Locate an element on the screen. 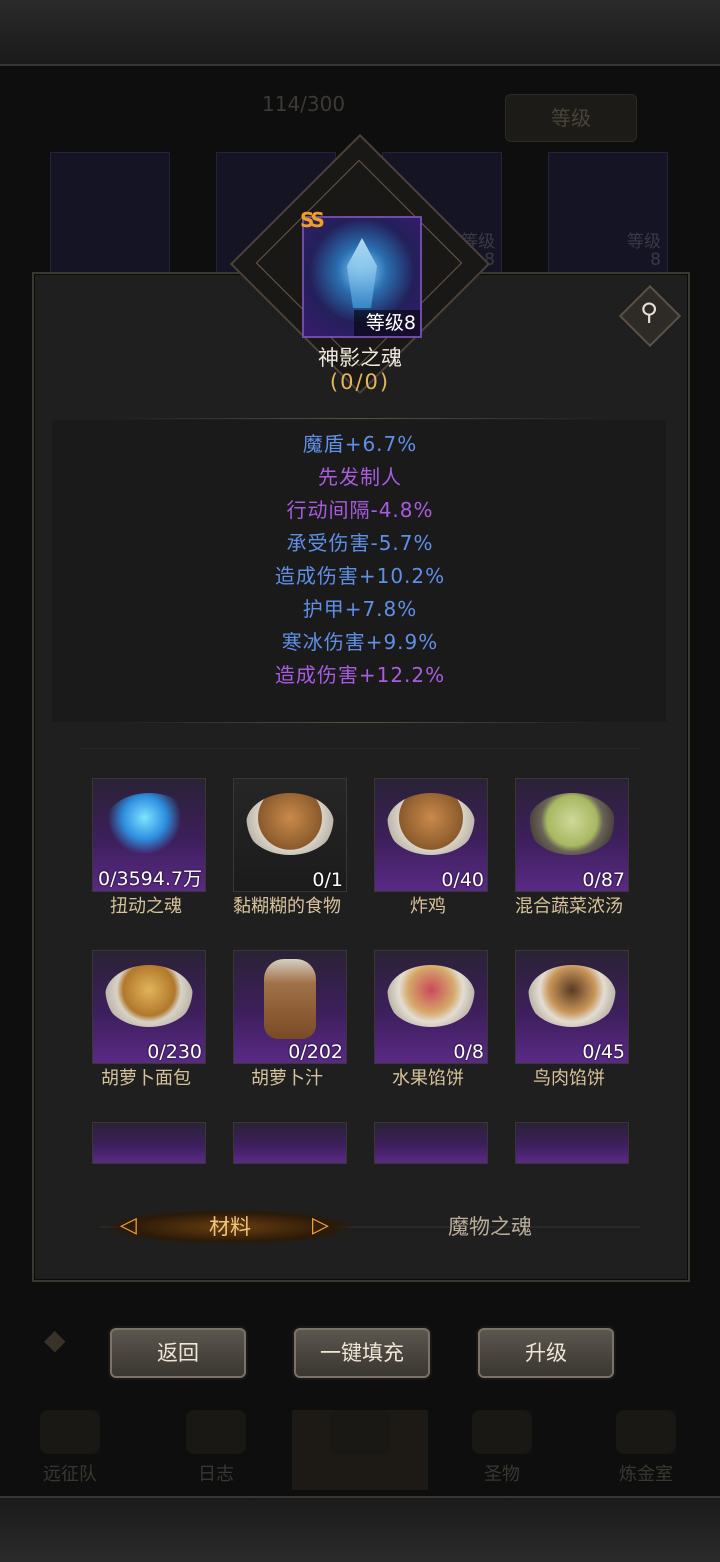  background-nav-item: 远征队 is located at coordinates (70, 1450).